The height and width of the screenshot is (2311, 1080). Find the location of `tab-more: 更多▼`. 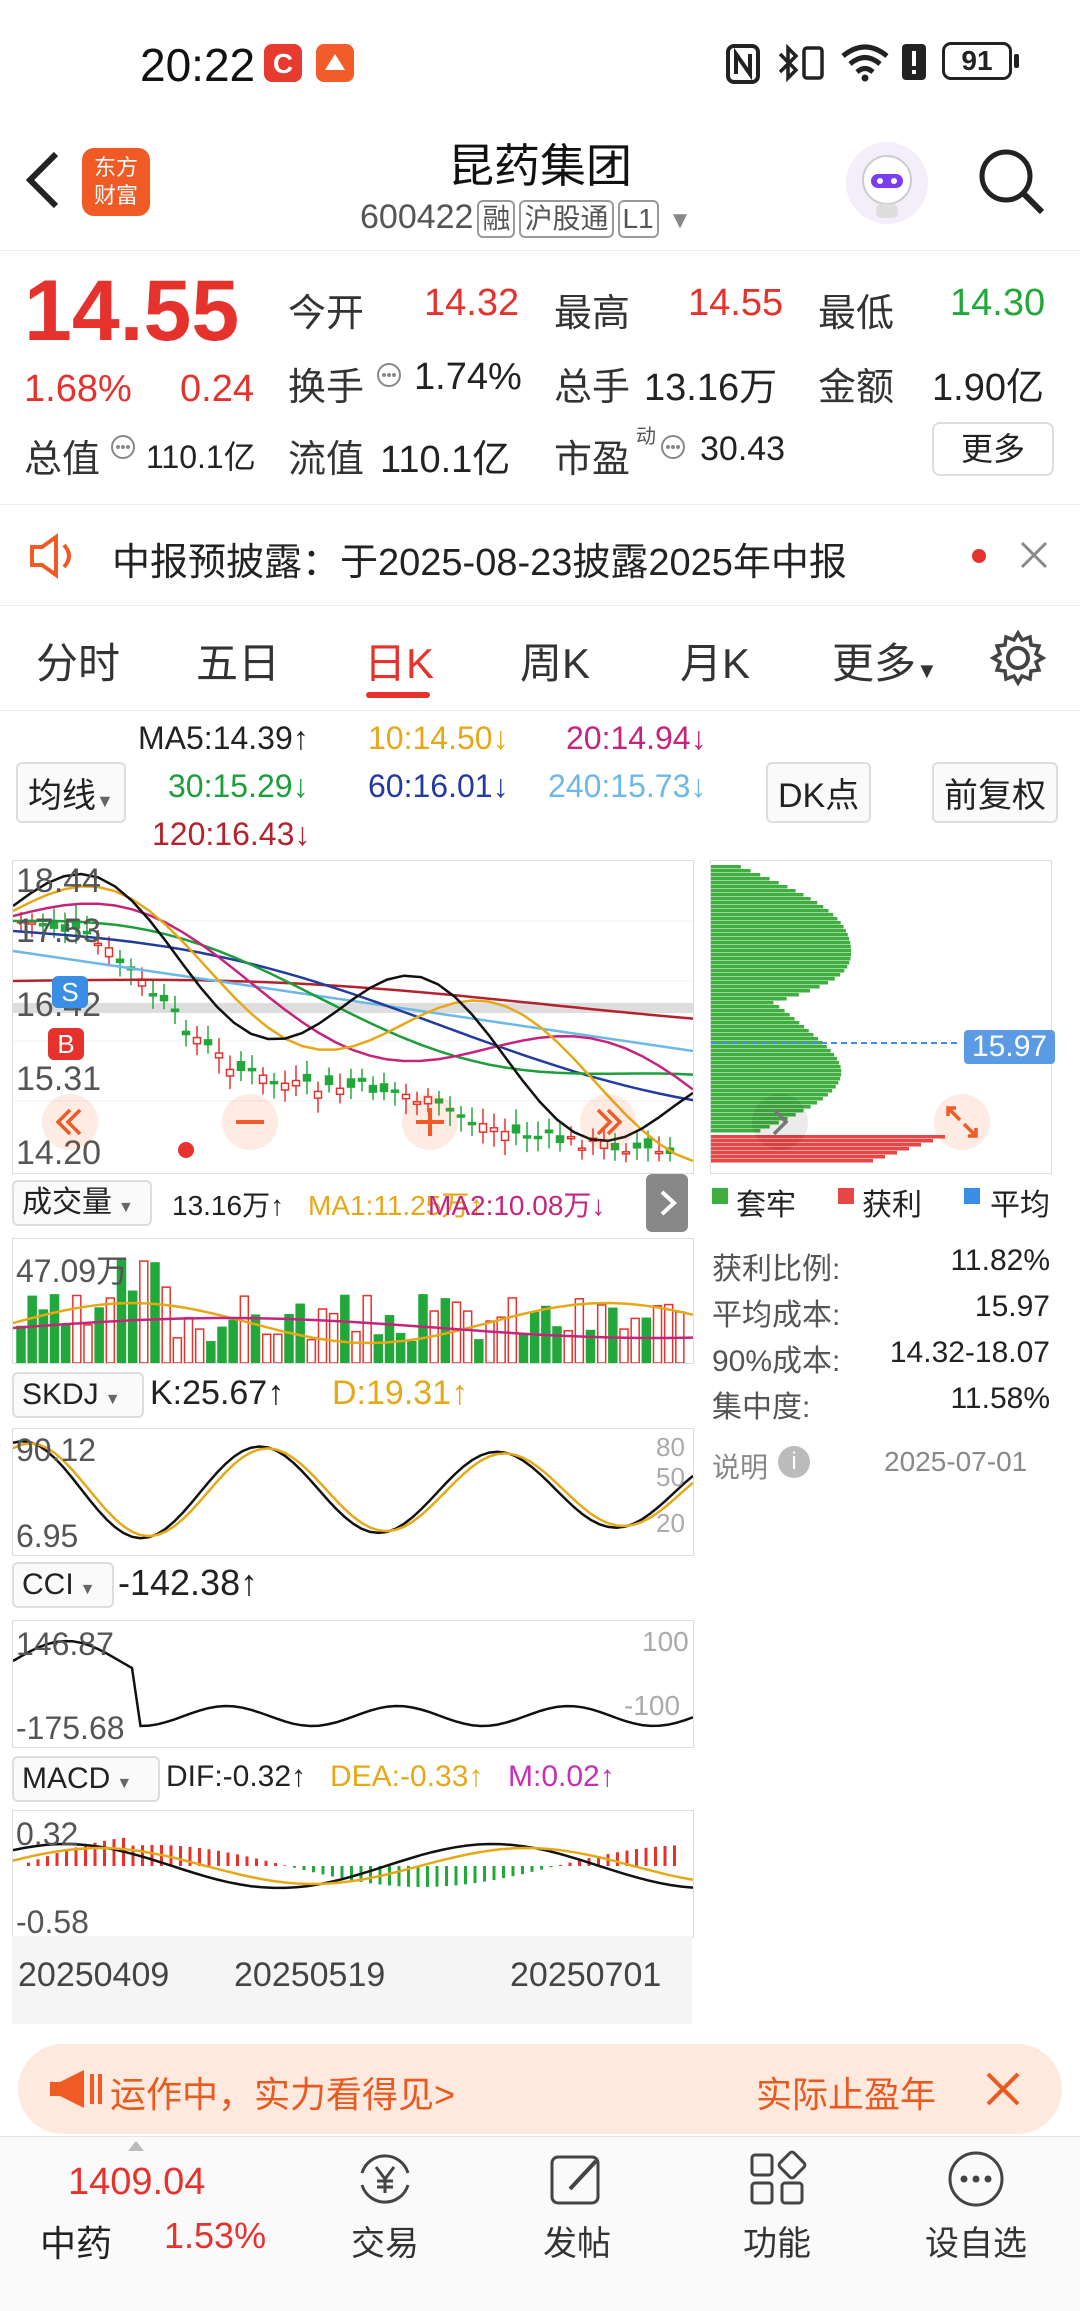

tab-more: 更多▼ is located at coordinates (885, 660).